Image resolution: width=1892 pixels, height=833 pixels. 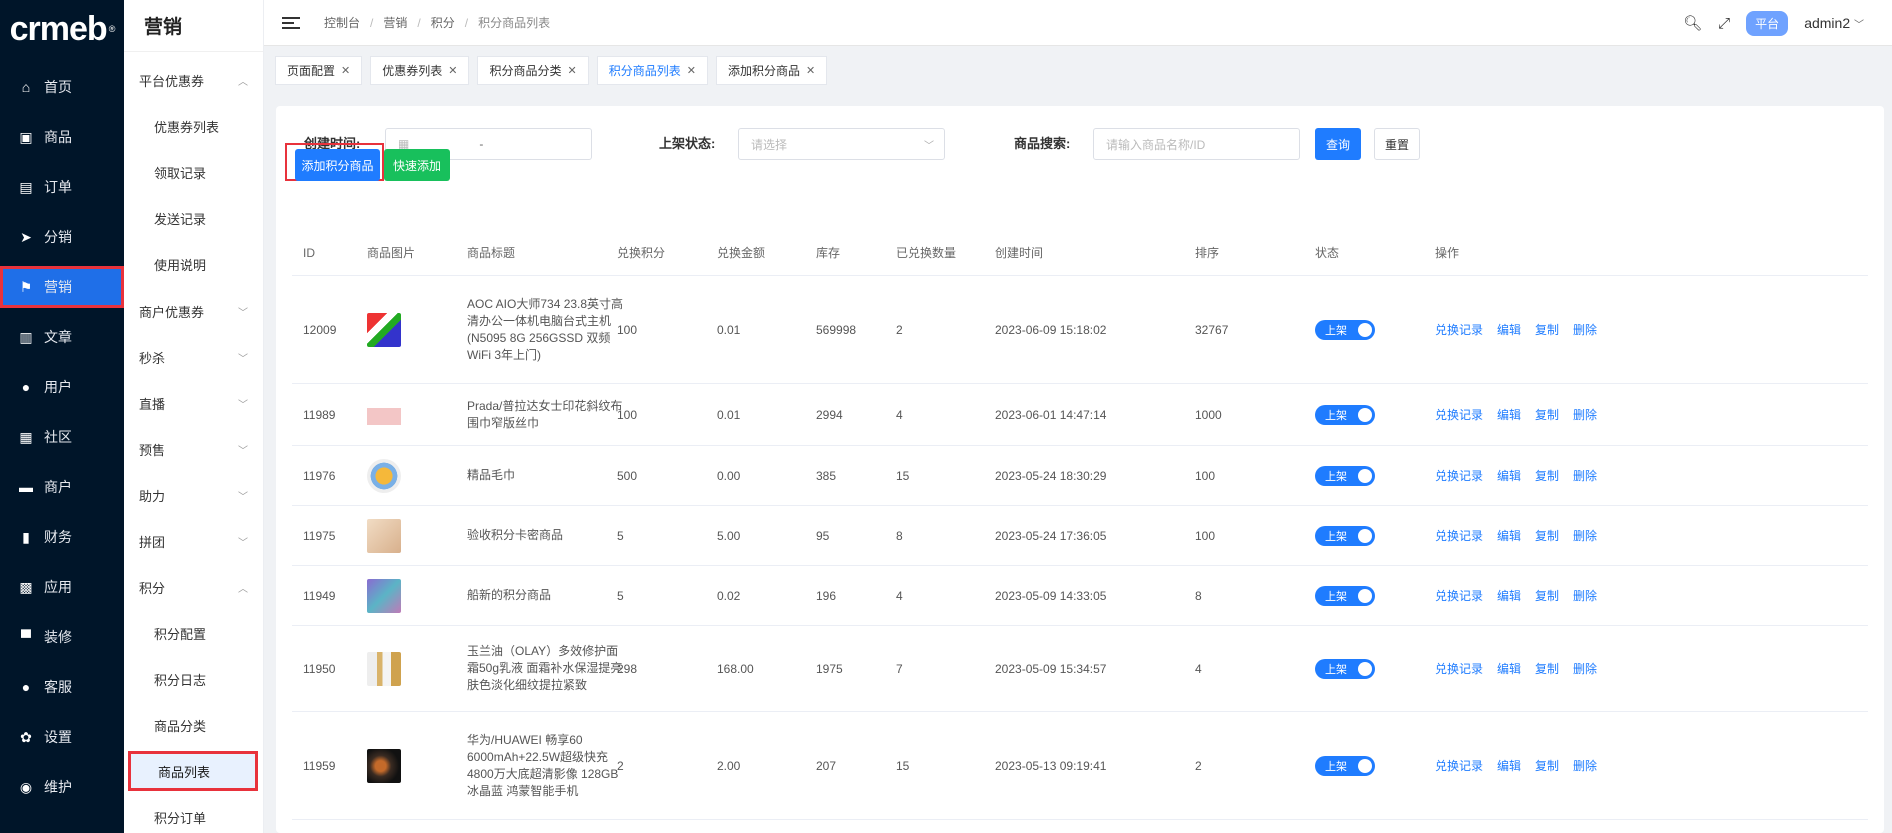 I want to click on breadcrumb-item: 控制台, so click(x=342, y=22).